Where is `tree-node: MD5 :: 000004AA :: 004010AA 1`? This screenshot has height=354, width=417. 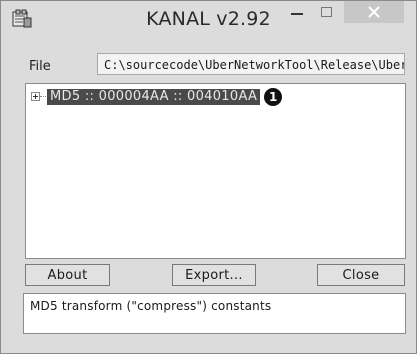 tree-node: MD5 :: 000004AA :: 004010AA 1 is located at coordinates (157, 96).